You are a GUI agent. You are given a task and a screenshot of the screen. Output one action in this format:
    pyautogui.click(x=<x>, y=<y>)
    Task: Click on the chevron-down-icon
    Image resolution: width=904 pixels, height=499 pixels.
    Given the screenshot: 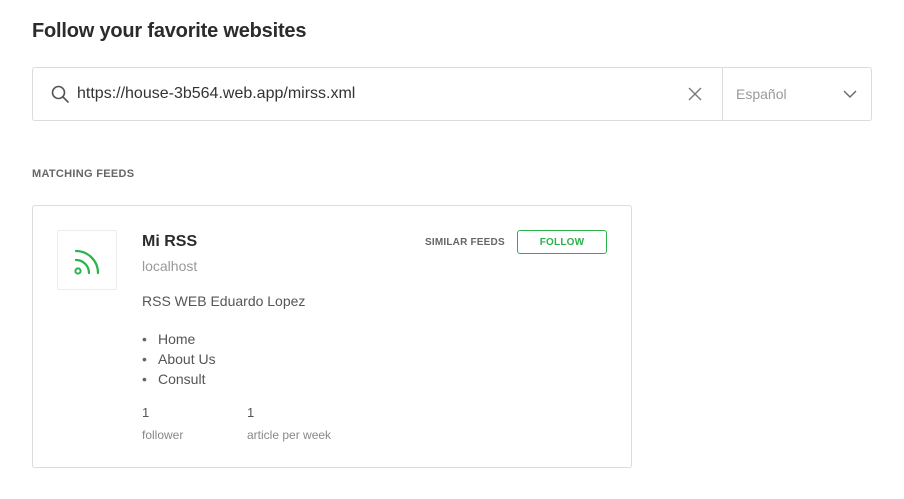 What is the action you would take?
    pyautogui.click(x=850, y=94)
    